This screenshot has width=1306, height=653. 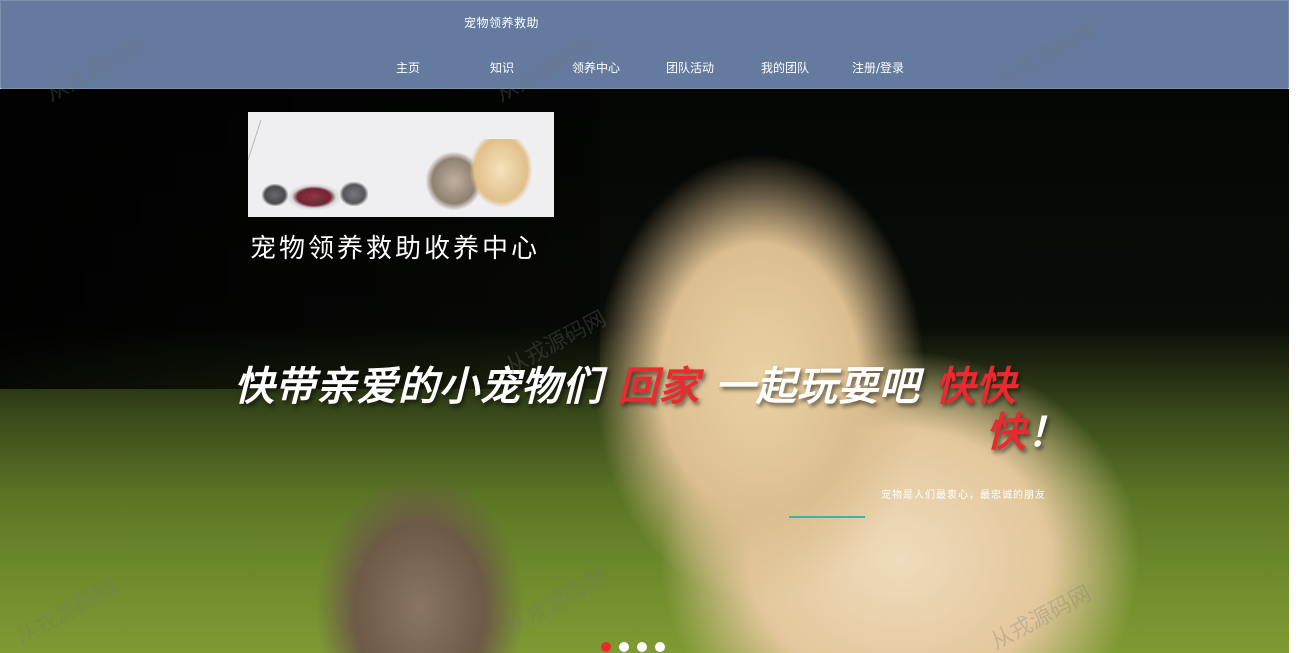 What do you see at coordinates (418, 387) in the screenshot?
I see `headline-text: 快带亲爱的小宠物们` at bounding box center [418, 387].